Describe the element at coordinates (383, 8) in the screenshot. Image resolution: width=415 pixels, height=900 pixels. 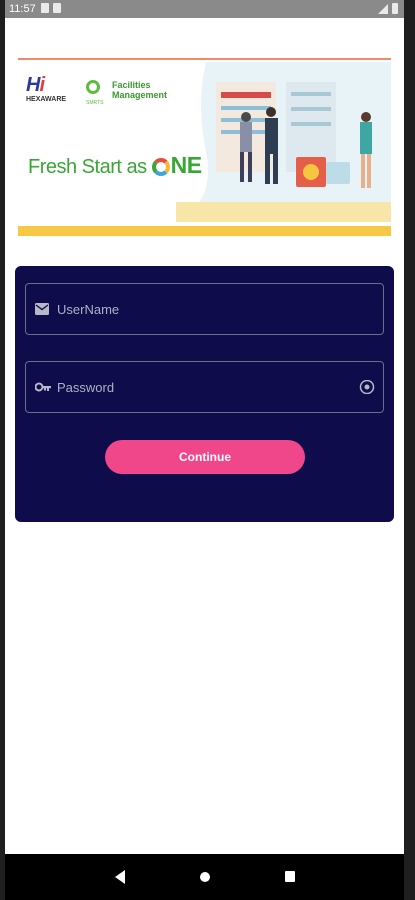
I see `signal-icon` at that location.